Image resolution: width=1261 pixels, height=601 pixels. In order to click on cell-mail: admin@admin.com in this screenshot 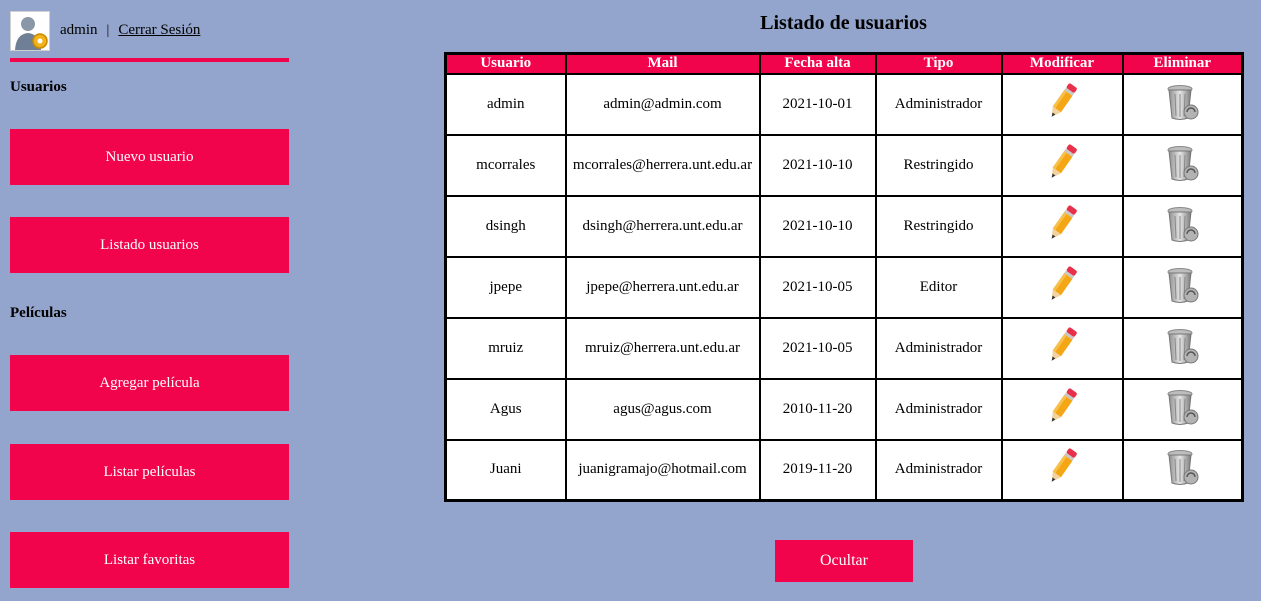, I will do `click(662, 104)`.